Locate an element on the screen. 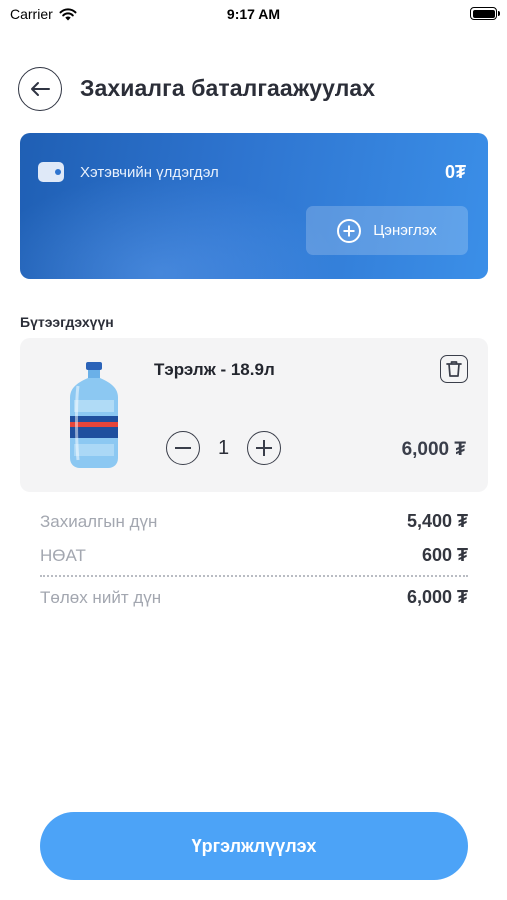  delete-item-button is located at coordinates (454, 369).